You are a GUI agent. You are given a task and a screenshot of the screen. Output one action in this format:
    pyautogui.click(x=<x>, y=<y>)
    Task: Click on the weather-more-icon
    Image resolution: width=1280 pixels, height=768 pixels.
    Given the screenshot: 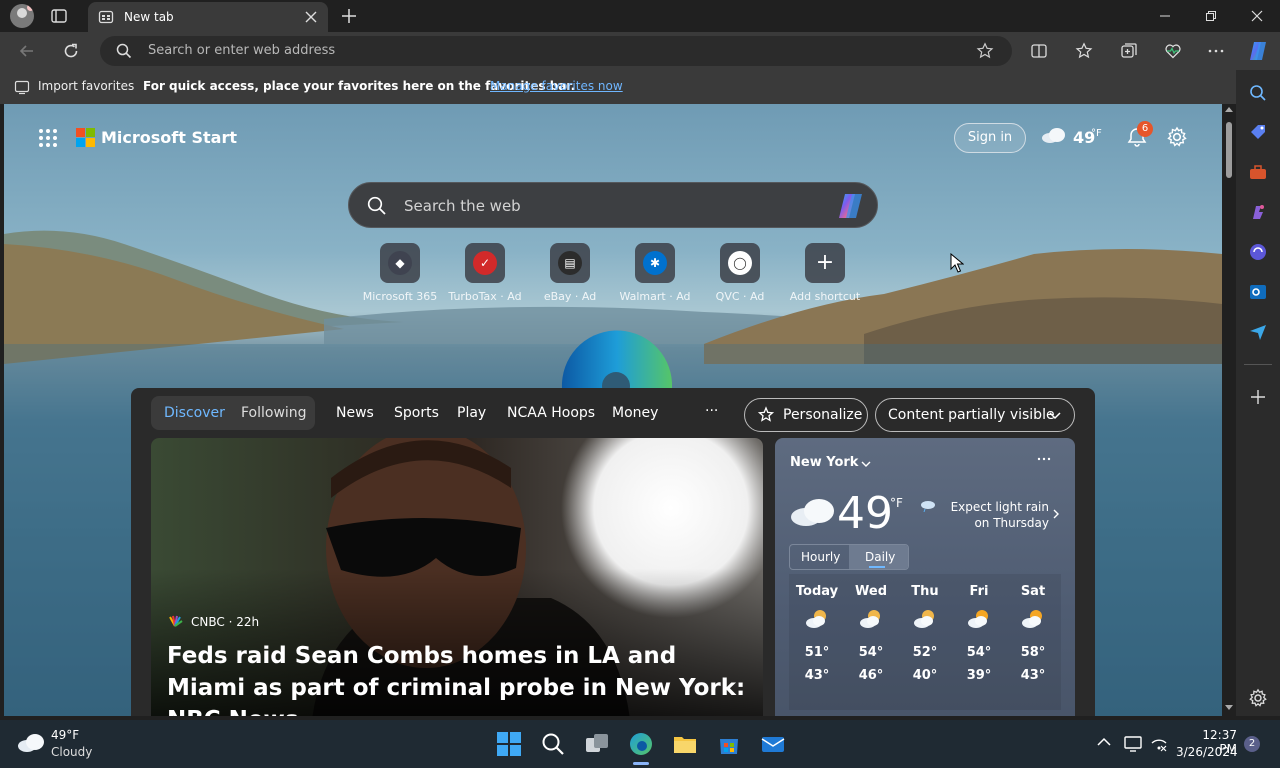 What is the action you would take?
    pyautogui.click(x=1044, y=459)
    